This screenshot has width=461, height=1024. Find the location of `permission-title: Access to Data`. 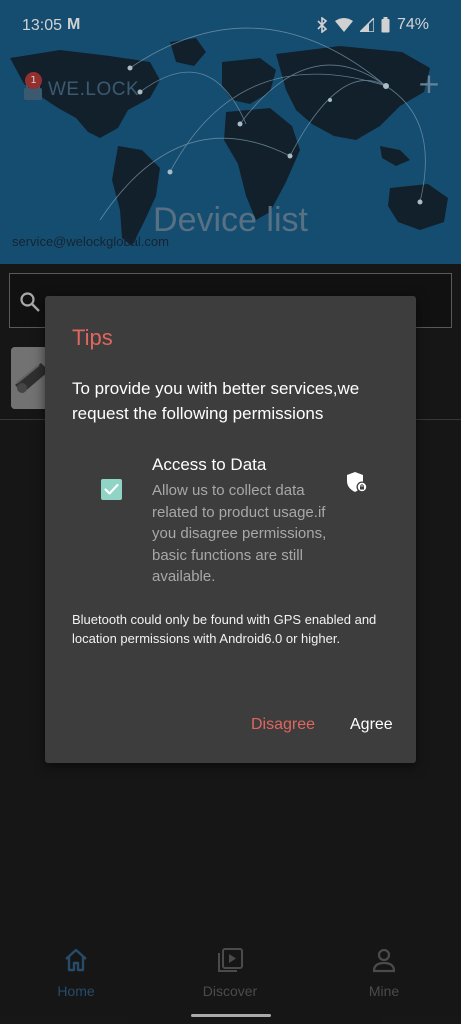

permission-title: Access to Data is located at coordinates (209, 464).